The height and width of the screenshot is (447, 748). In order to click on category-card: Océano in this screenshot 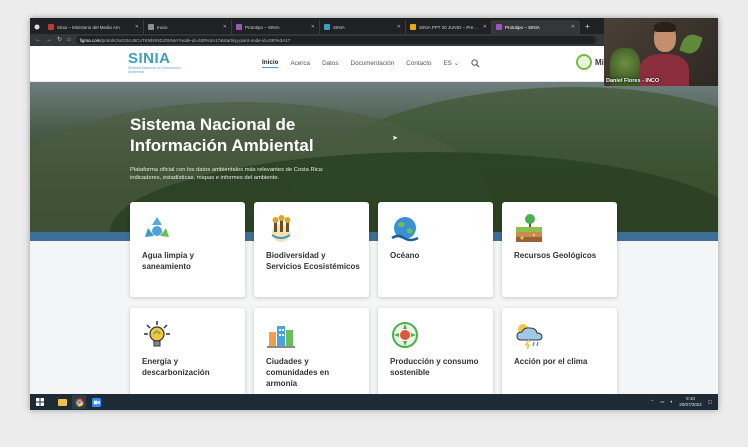, I will do `click(435, 249)`.